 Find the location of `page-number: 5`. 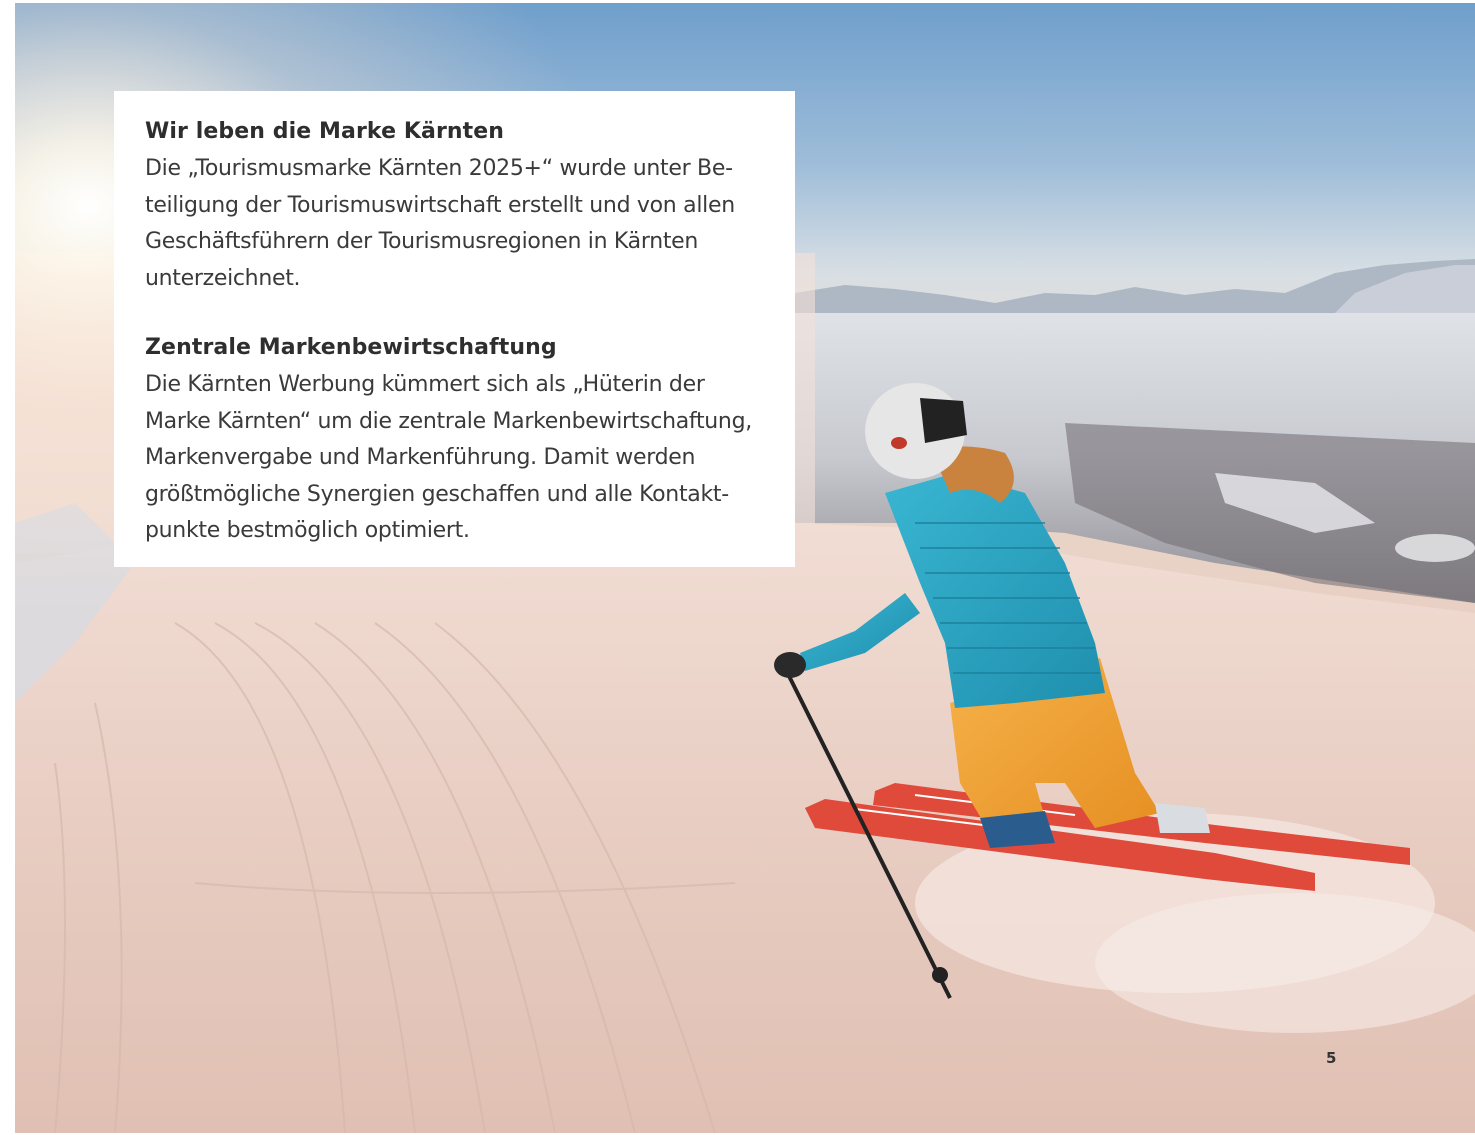

page-number: 5 is located at coordinates (1331, 1058).